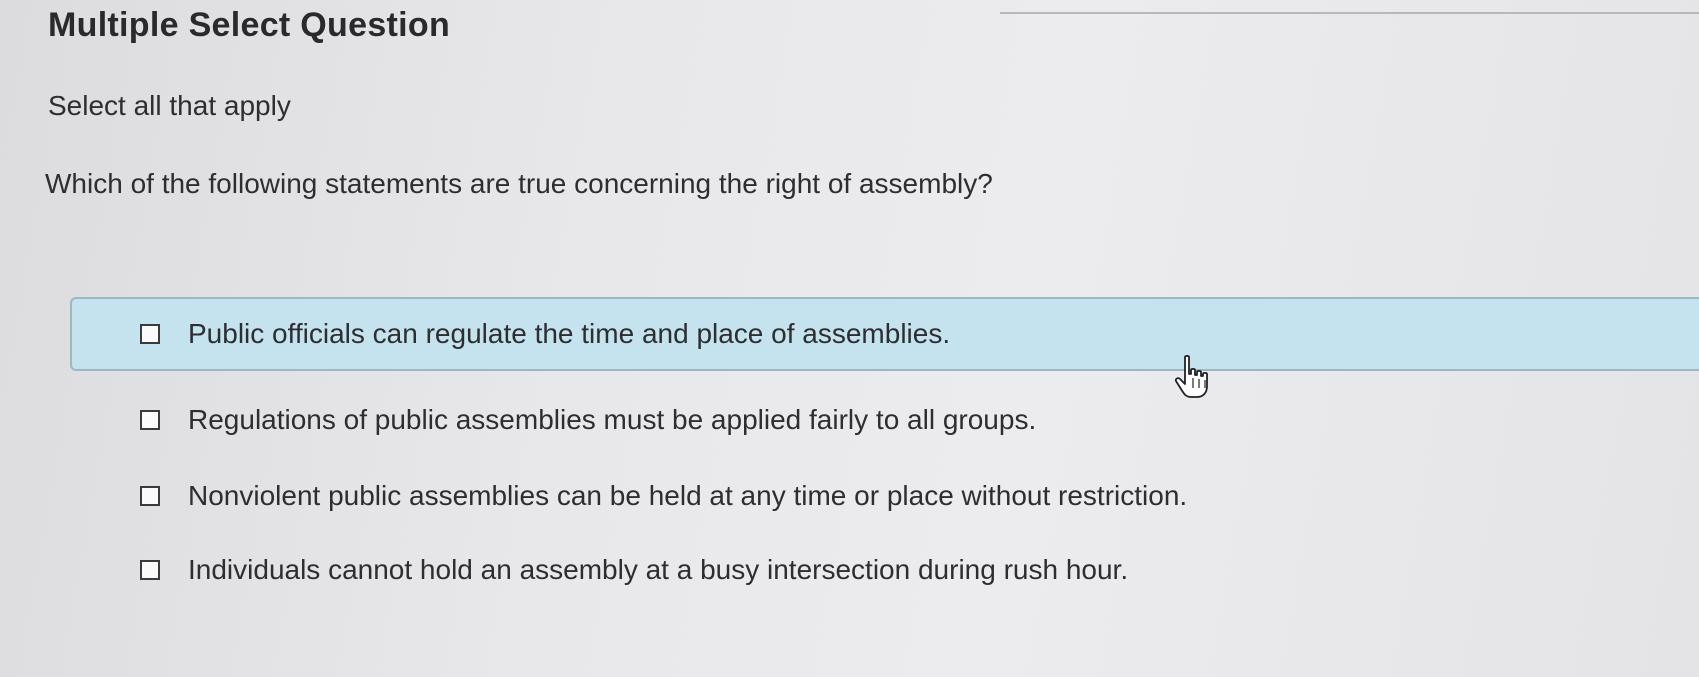  I want to click on hand-pointer-icon, so click(1191, 376).